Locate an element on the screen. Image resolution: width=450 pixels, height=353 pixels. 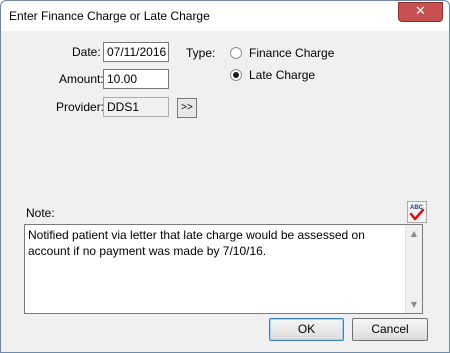
scroll-down-arrow-icon: ▼ is located at coordinates (414, 304).